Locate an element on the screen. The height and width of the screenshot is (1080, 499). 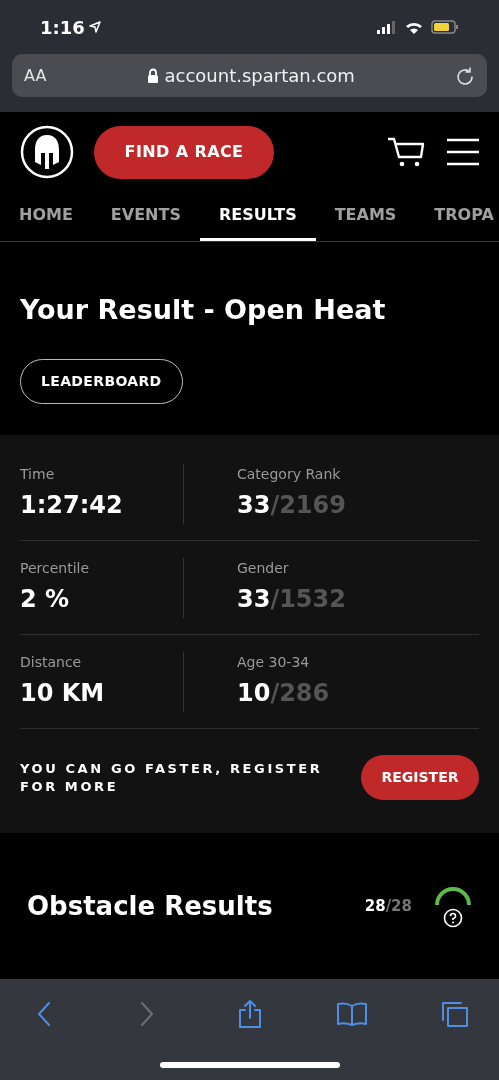
stat-value: 1:27:42 is located at coordinates (72, 505).